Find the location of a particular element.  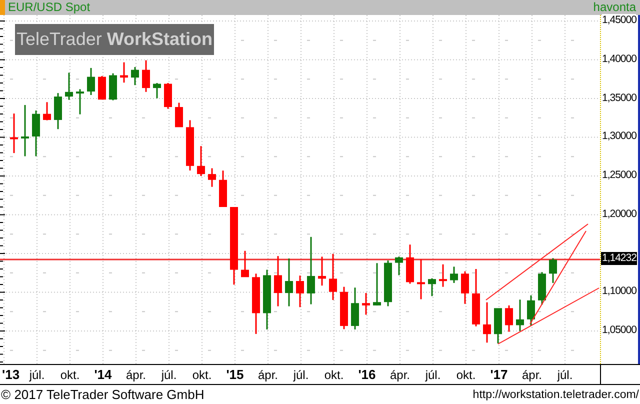

url-text: http://workstation.teletrader.com/ is located at coordinates (555, 394).